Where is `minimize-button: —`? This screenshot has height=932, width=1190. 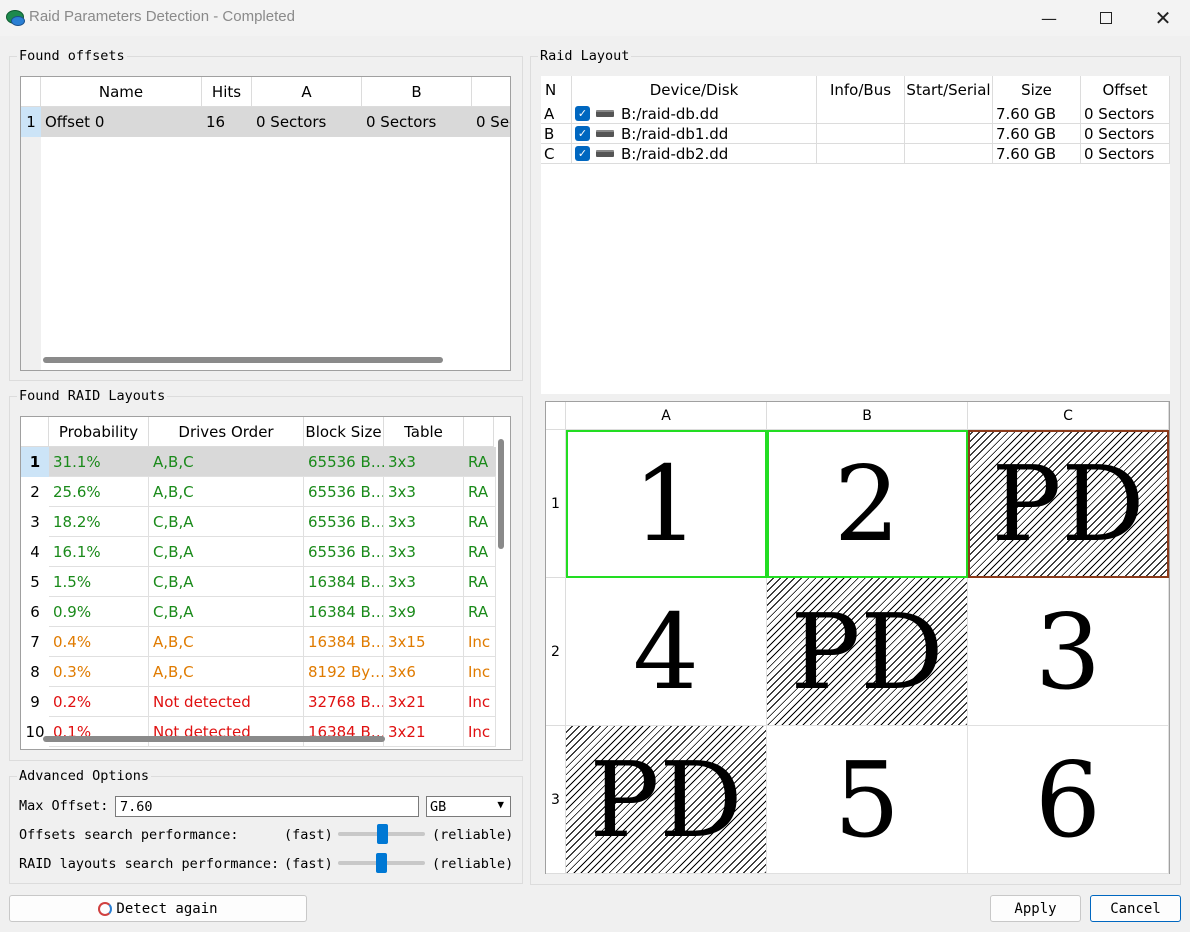 minimize-button: — is located at coordinates (1049, 18).